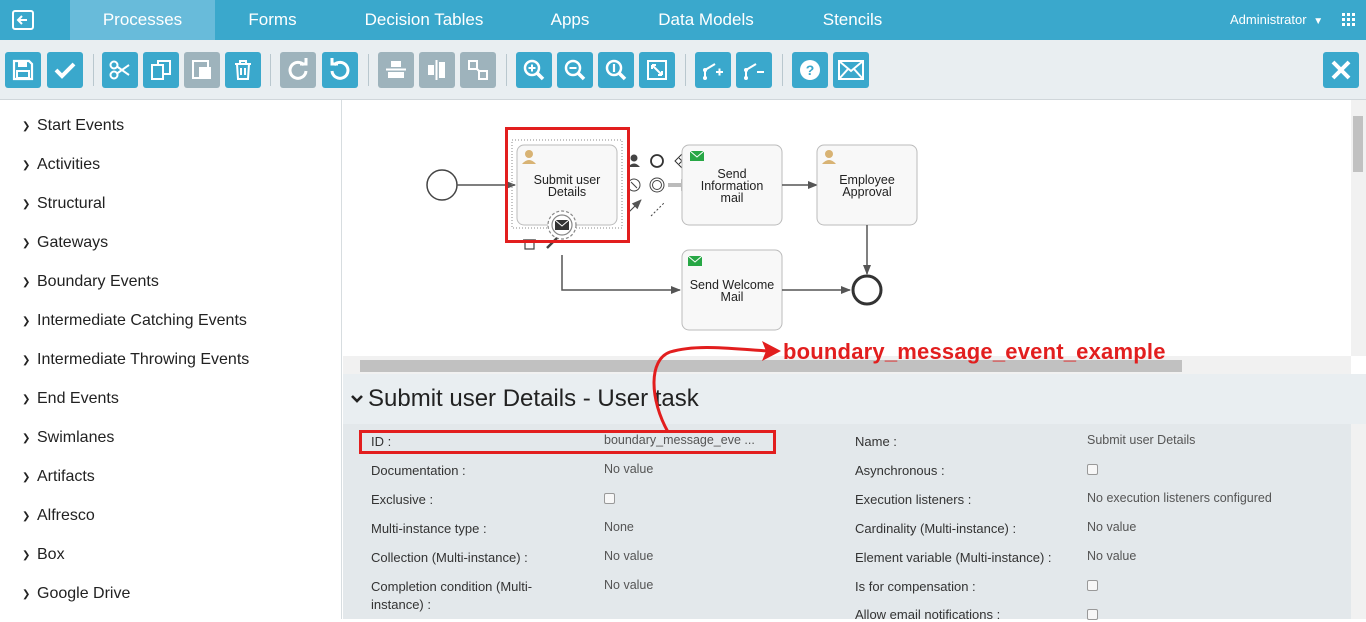  What do you see at coordinates (716, 387) in the screenshot?
I see `annotation-arrow` at bounding box center [716, 387].